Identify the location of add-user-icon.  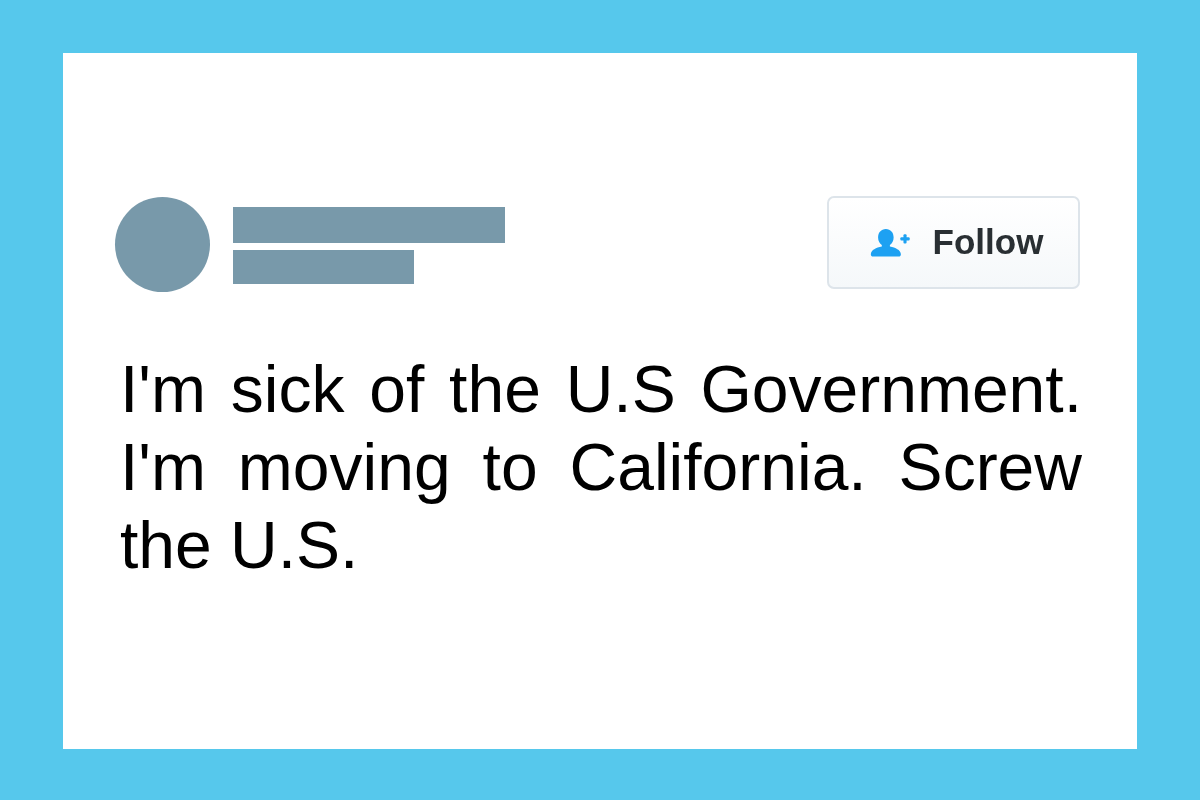
(889, 242).